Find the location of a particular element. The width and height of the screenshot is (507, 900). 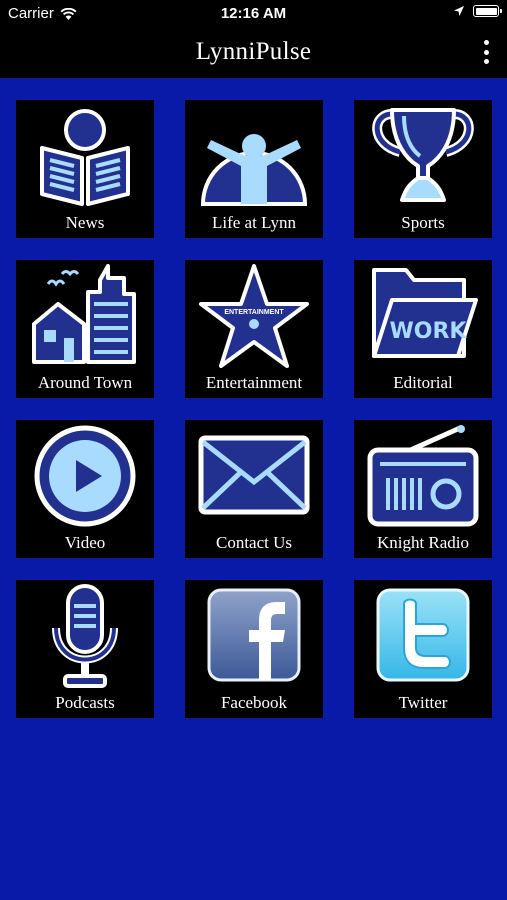

status-time: 12:16 AM is located at coordinates (253, 13).